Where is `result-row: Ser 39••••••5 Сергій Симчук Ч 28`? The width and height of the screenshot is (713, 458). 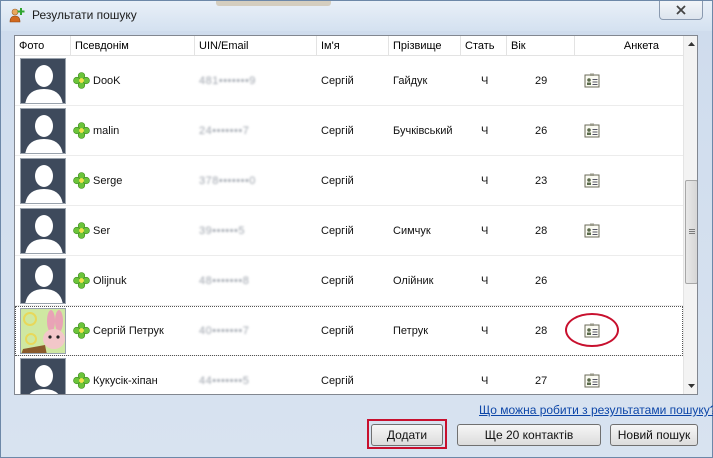
result-row: Ser 39••••••5 Сергій Симчук Ч 28 is located at coordinates (349, 231).